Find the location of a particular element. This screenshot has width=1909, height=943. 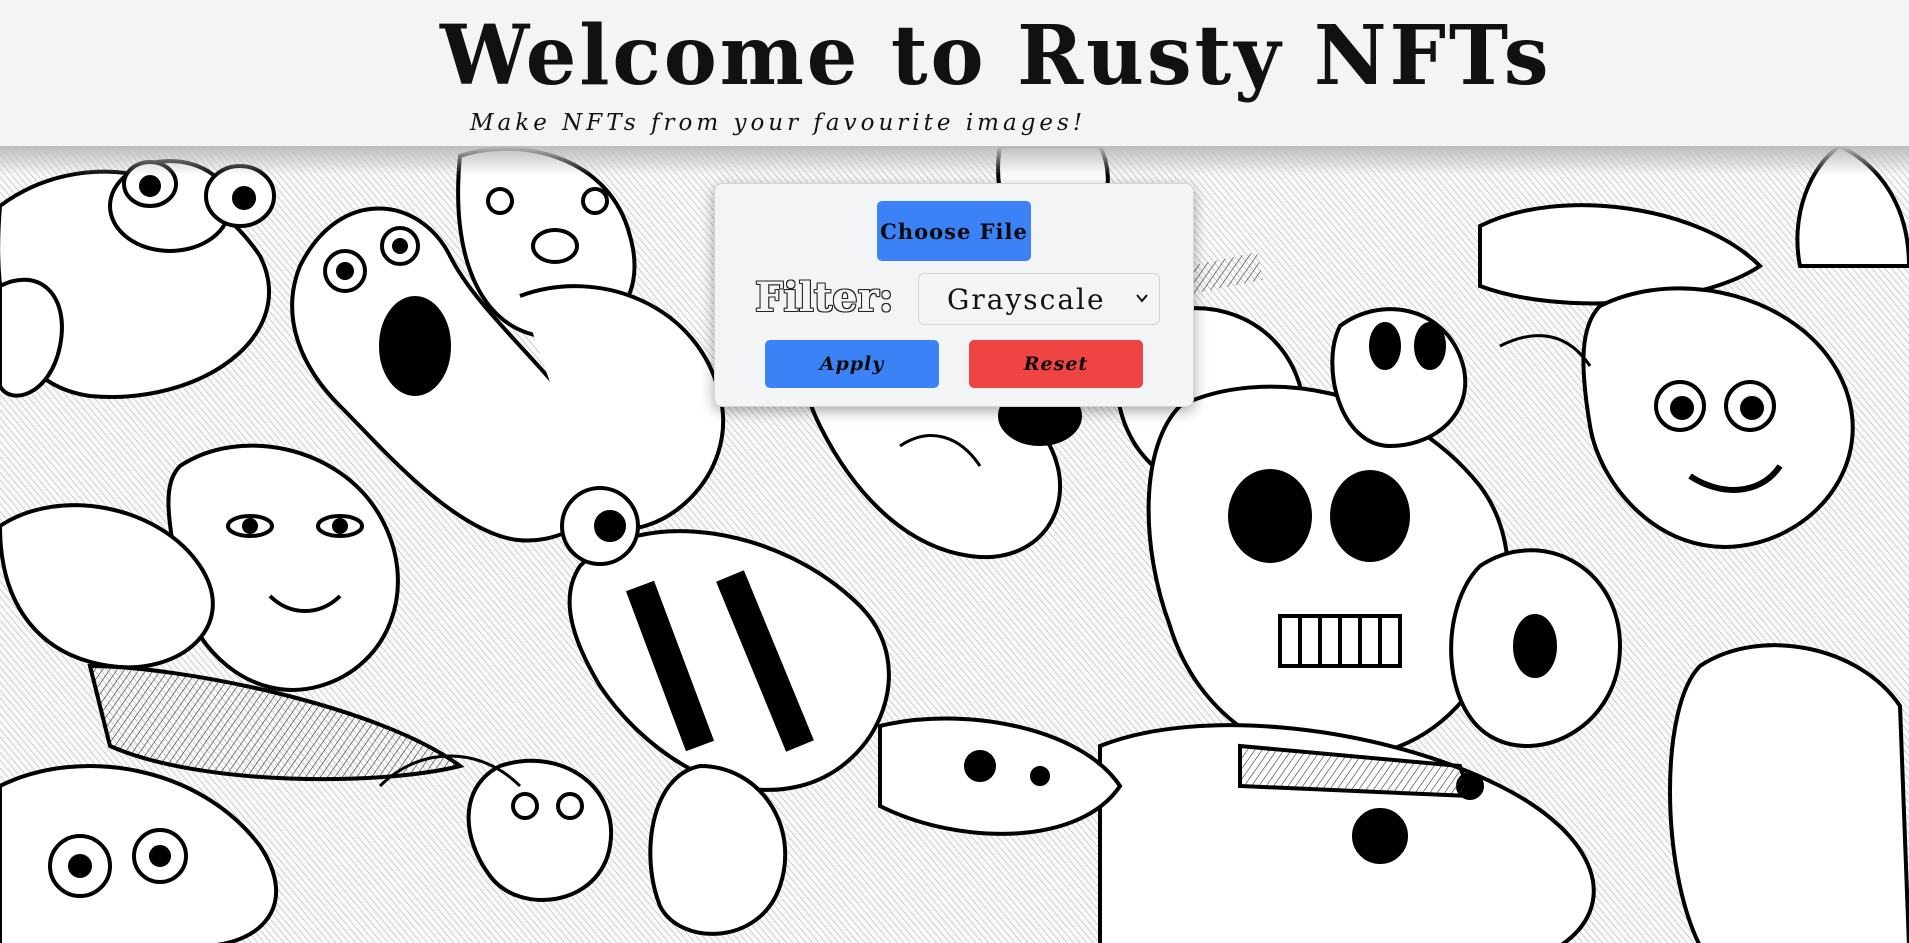

page-subtitle: Make NFTs from your favourite images! is located at coordinates (778, 123).